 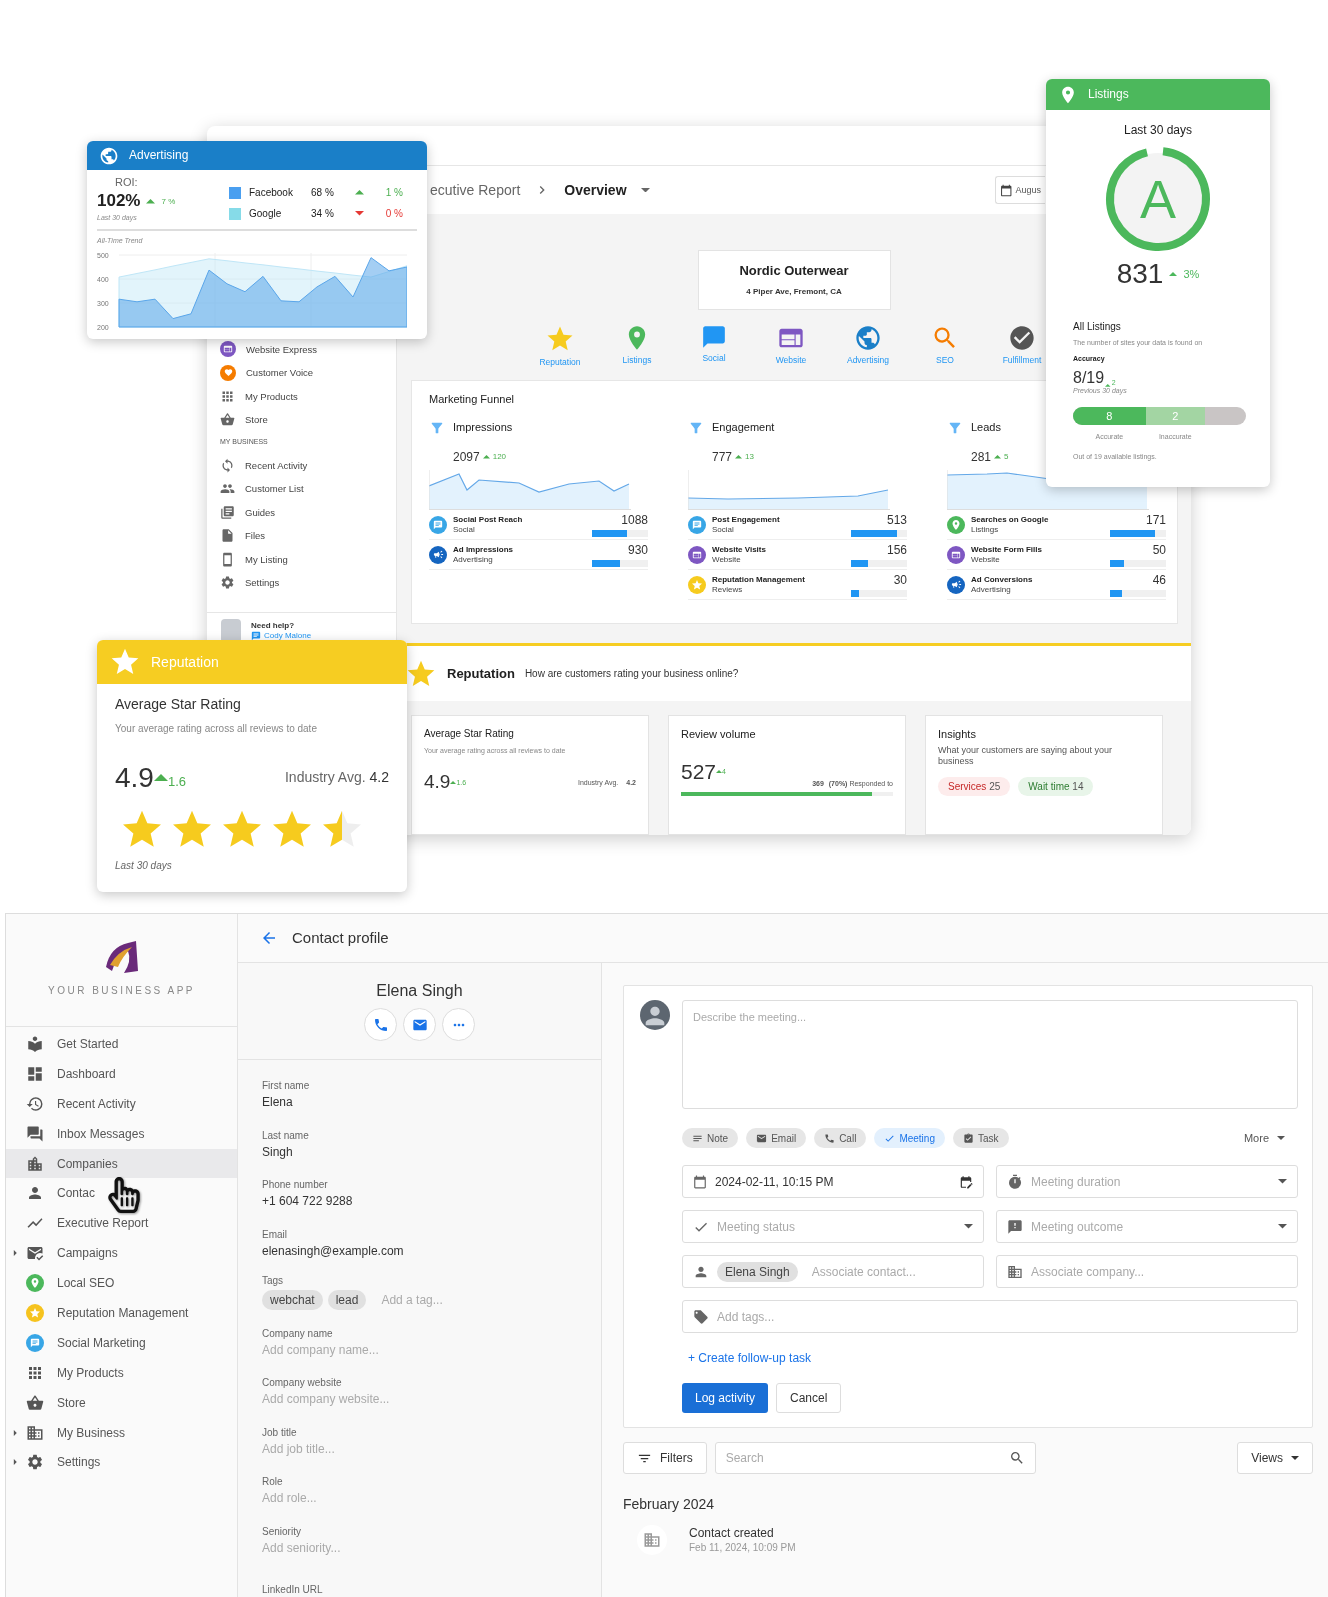 What do you see at coordinates (739, 550) in the screenshot?
I see `metric-name: Website Visits` at bounding box center [739, 550].